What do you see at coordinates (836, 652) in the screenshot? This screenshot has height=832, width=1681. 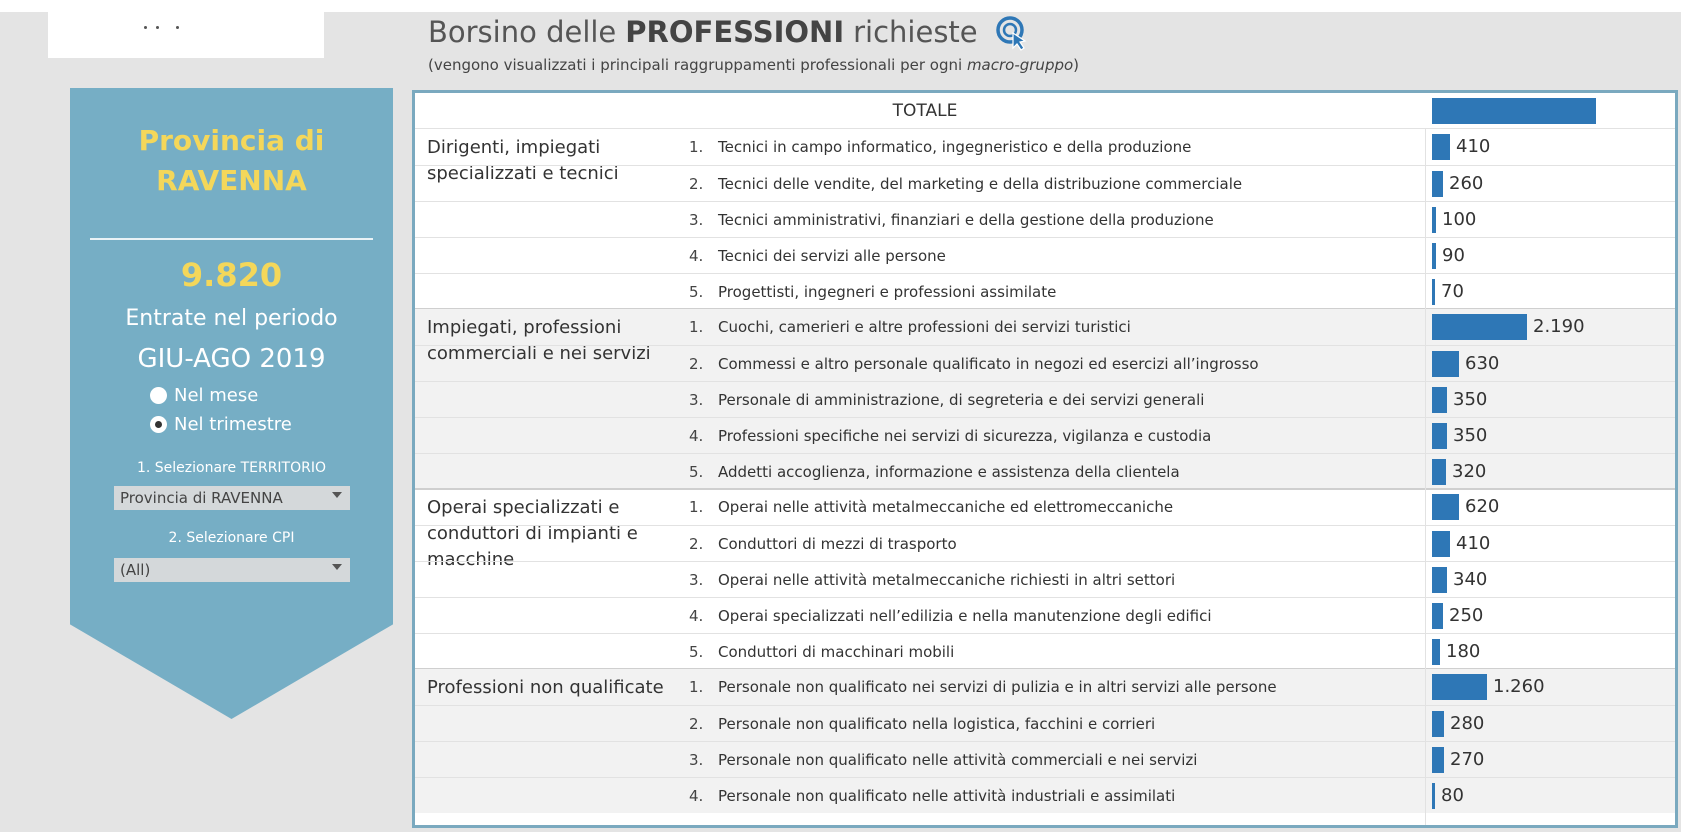 I see `row-profession: Conduttori di macchinari mobili` at bounding box center [836, 652].